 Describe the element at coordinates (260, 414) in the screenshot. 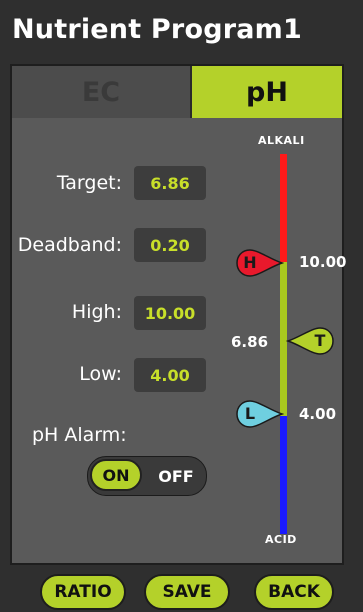

I see `low-marker: L` at that location.